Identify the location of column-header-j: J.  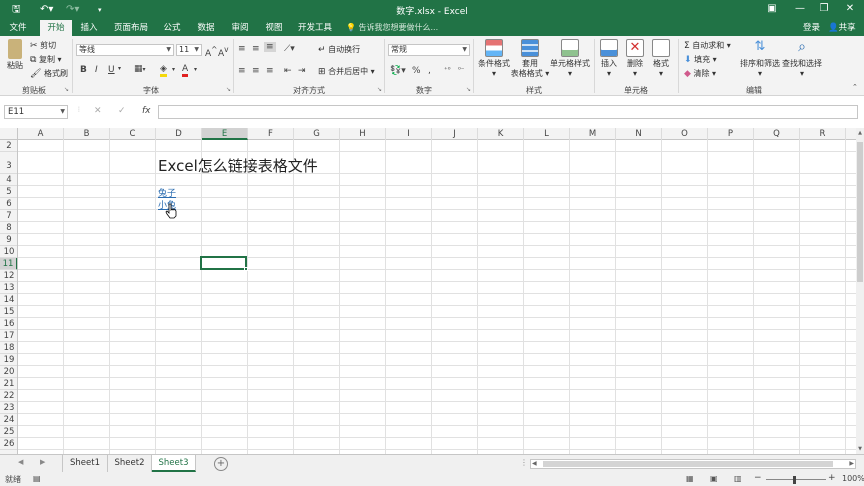
(455, 134).